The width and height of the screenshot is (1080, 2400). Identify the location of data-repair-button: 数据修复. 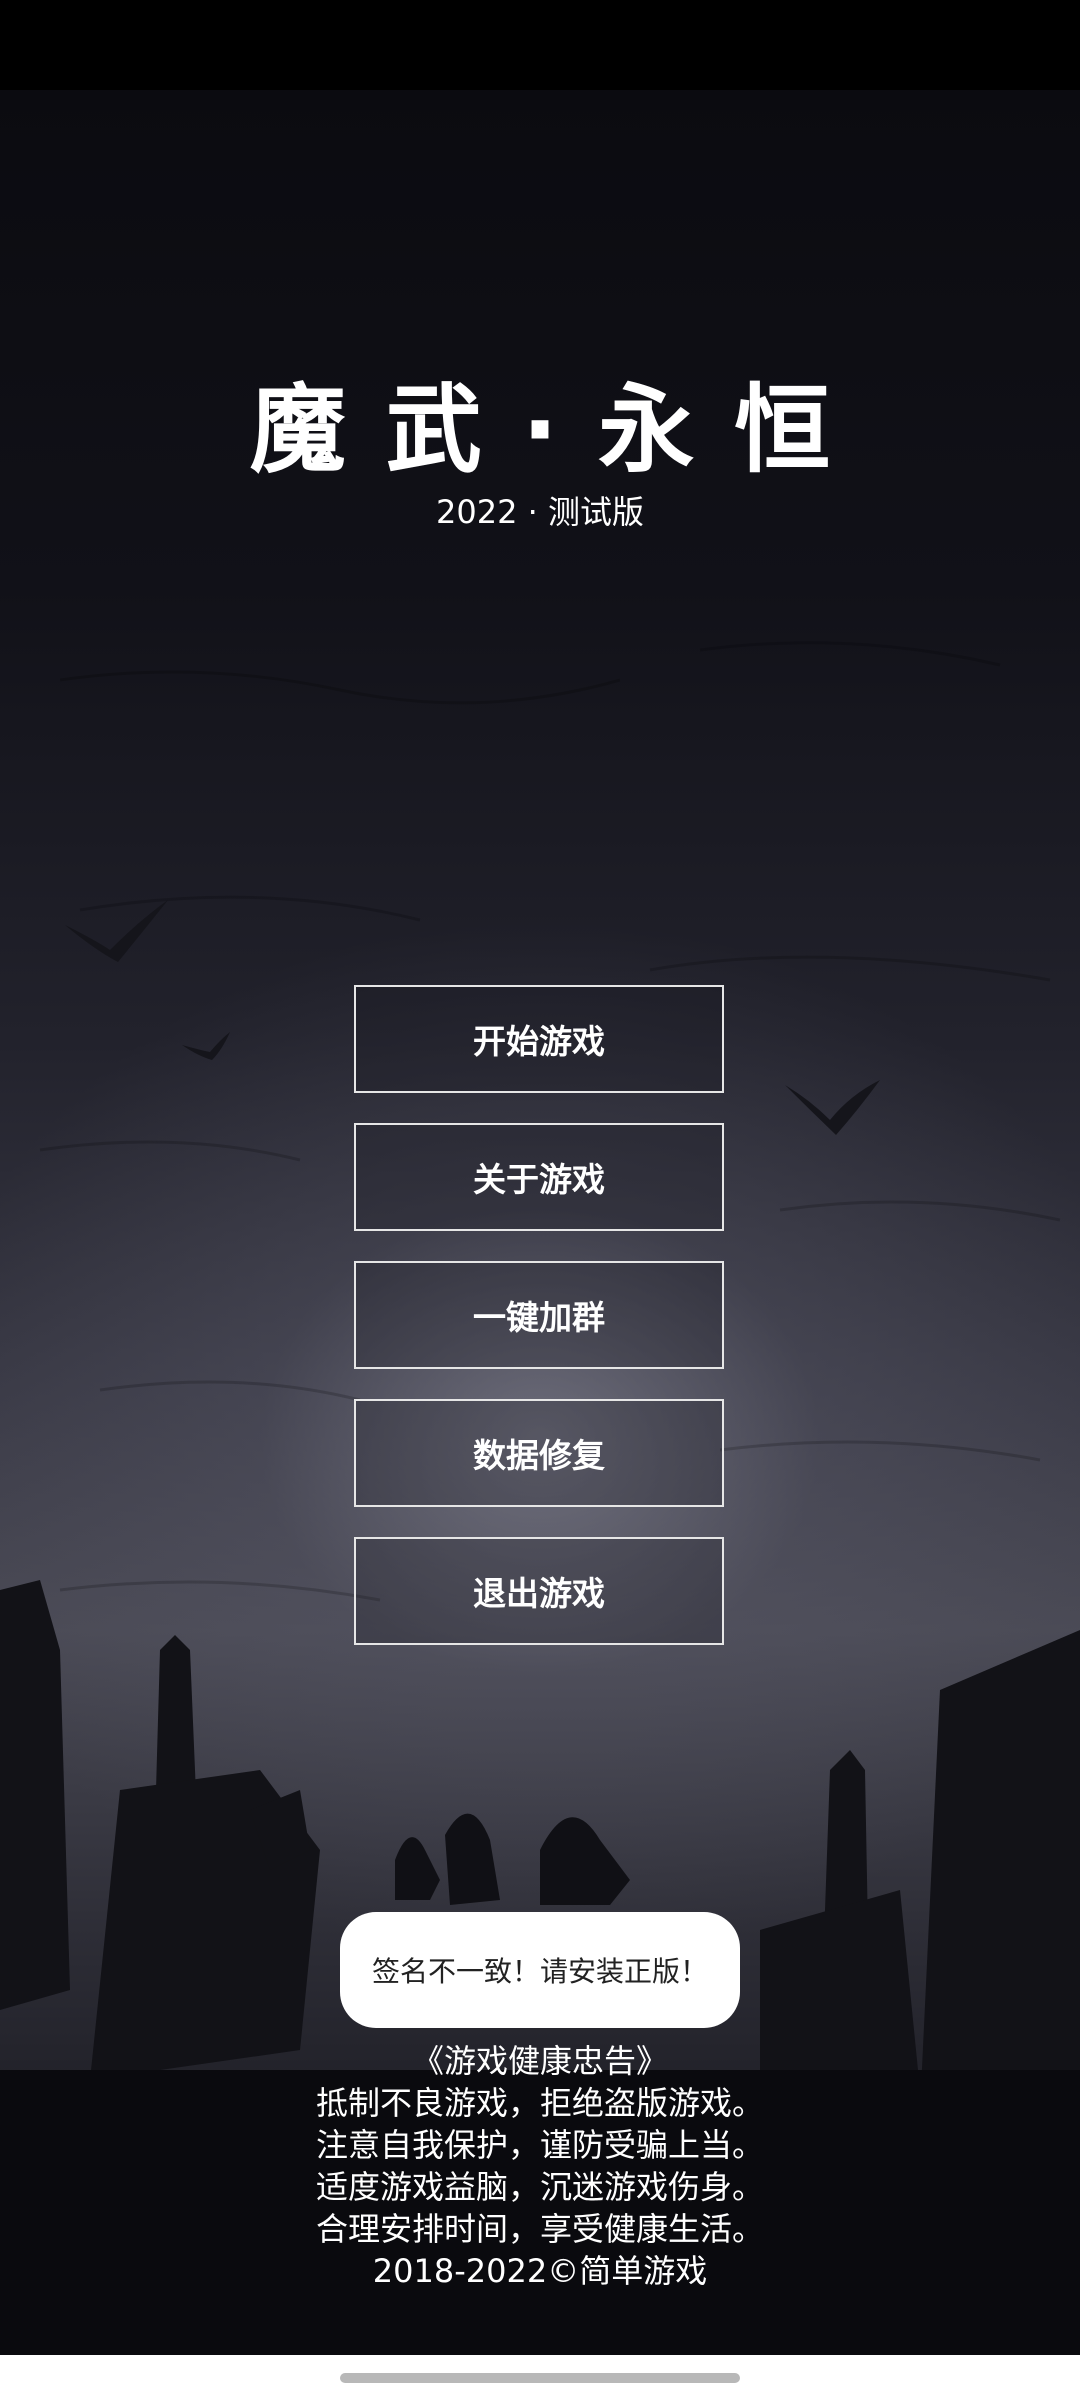
(539, 1453).